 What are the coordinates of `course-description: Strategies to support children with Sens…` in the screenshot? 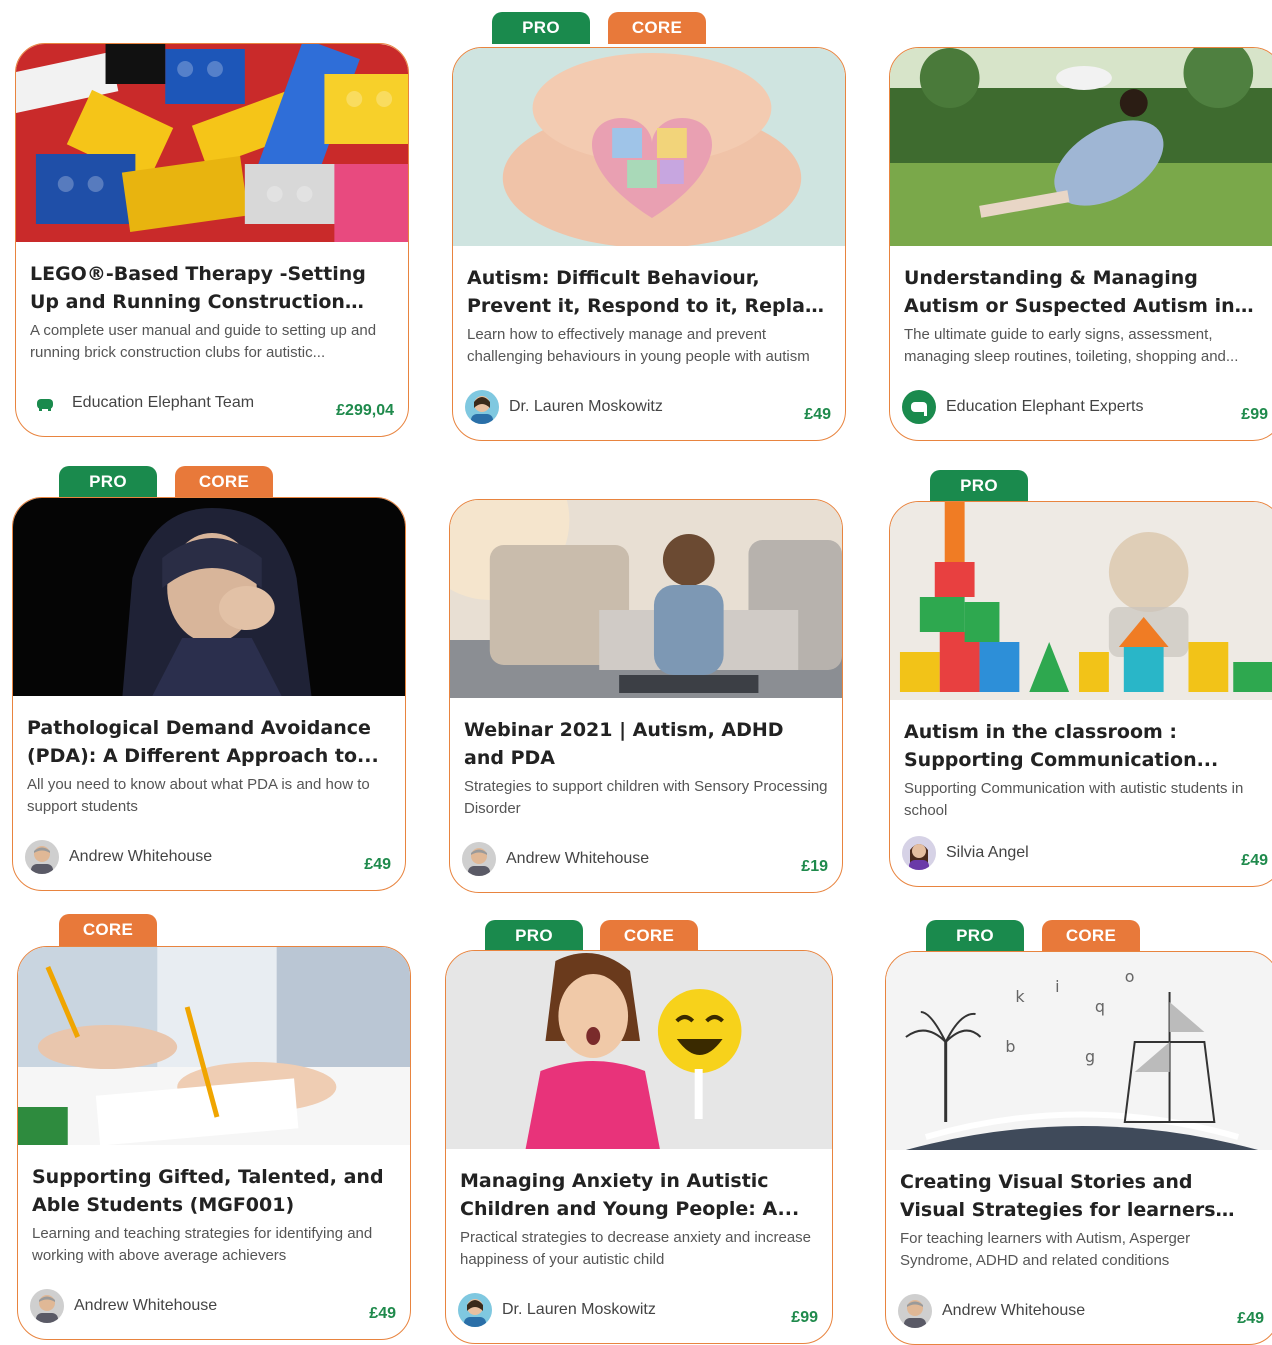 It's located at (646, 797).